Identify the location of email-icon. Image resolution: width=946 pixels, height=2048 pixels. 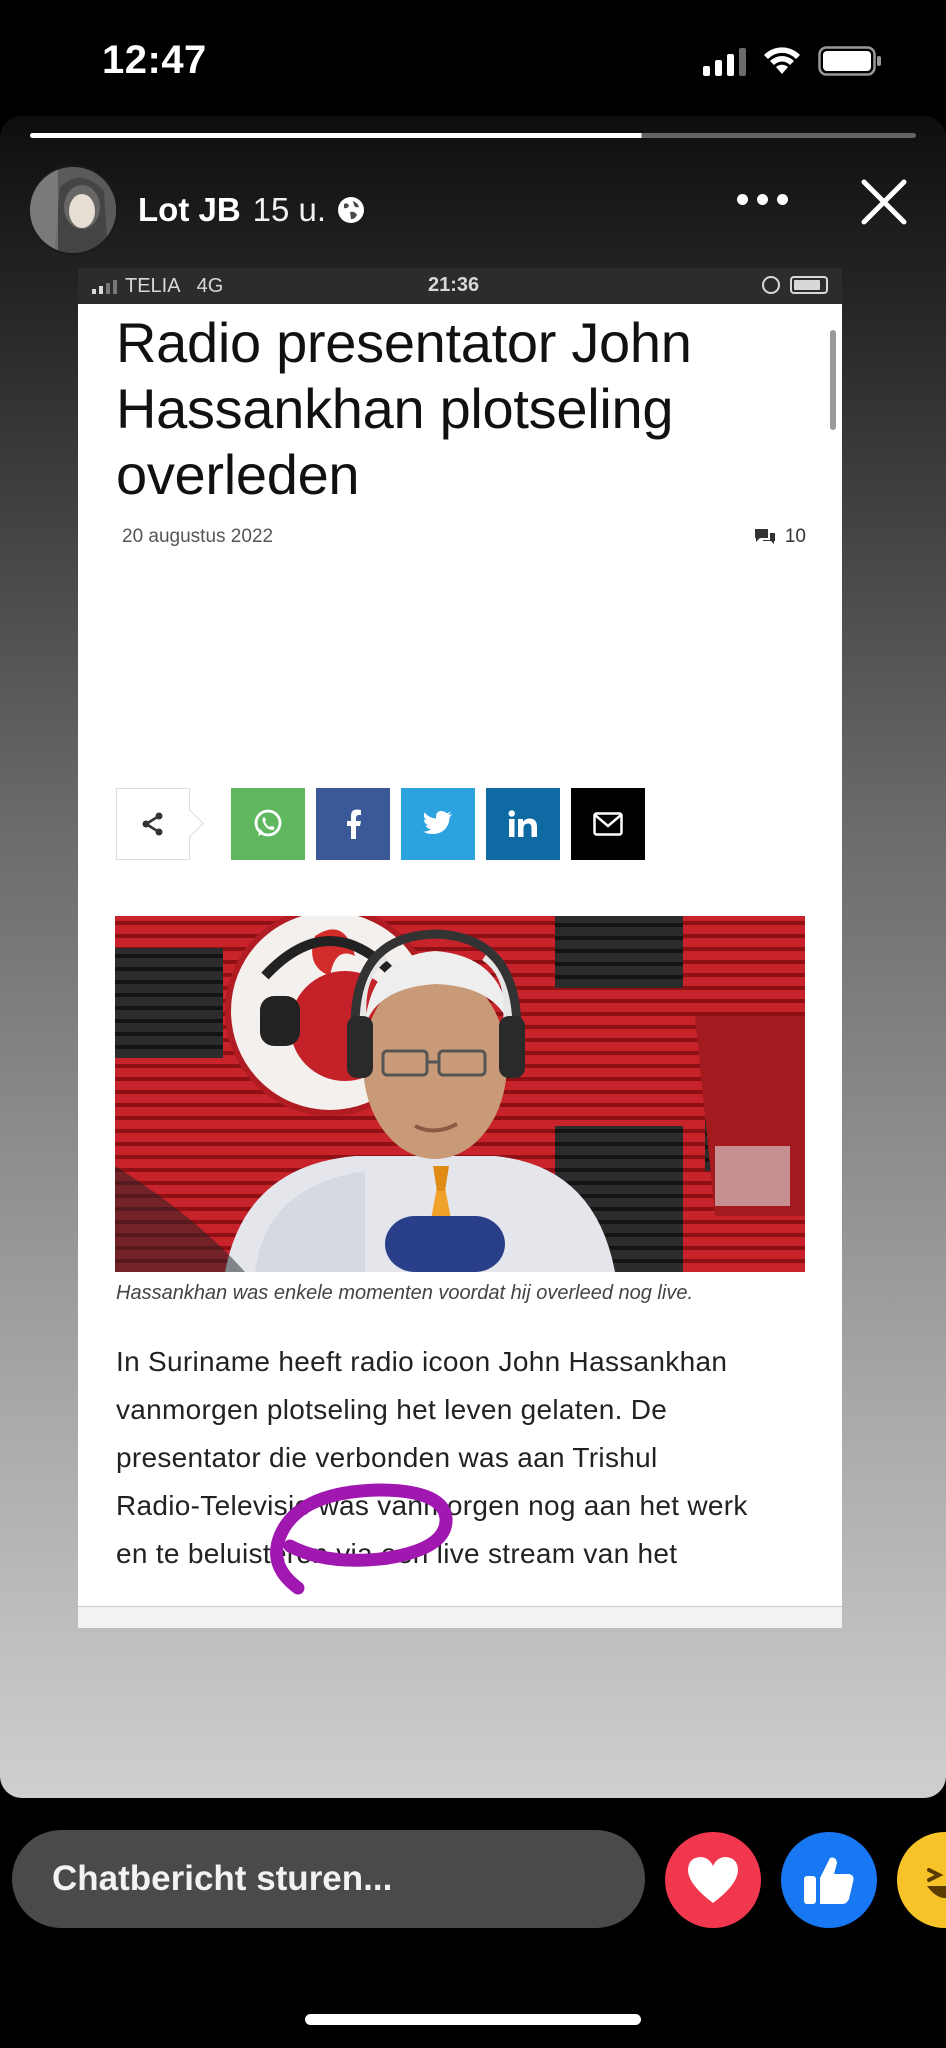
(608, 824).